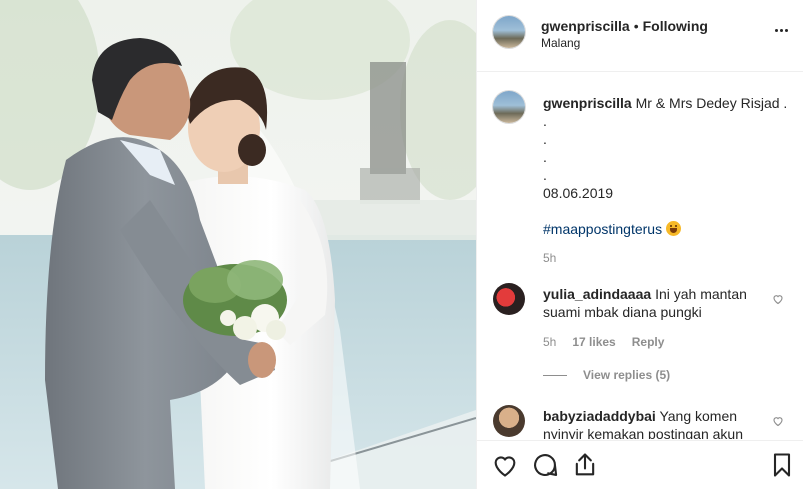 The image size is (803, 489). I want to click on hashtag-link: #maappostingterus, so click(602, 229).